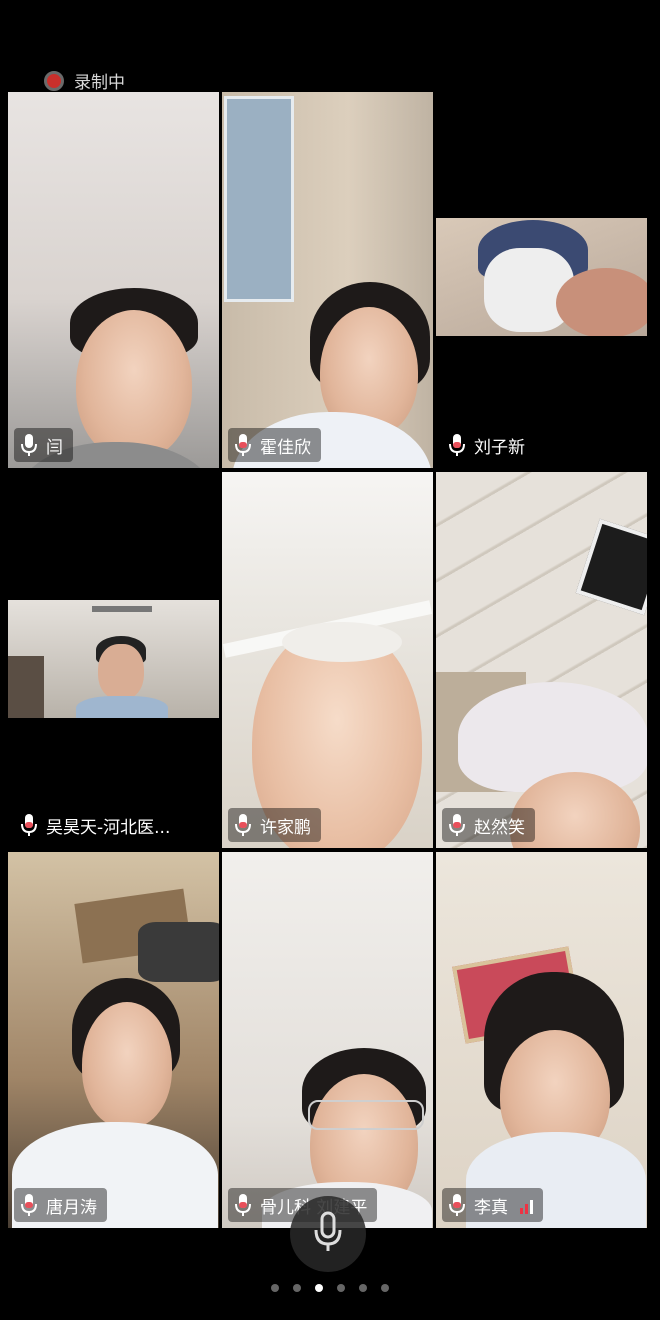 This screenshot has width=660, height=1320. I want to click on participant-label: 唐月涛, so click(60, 1205).